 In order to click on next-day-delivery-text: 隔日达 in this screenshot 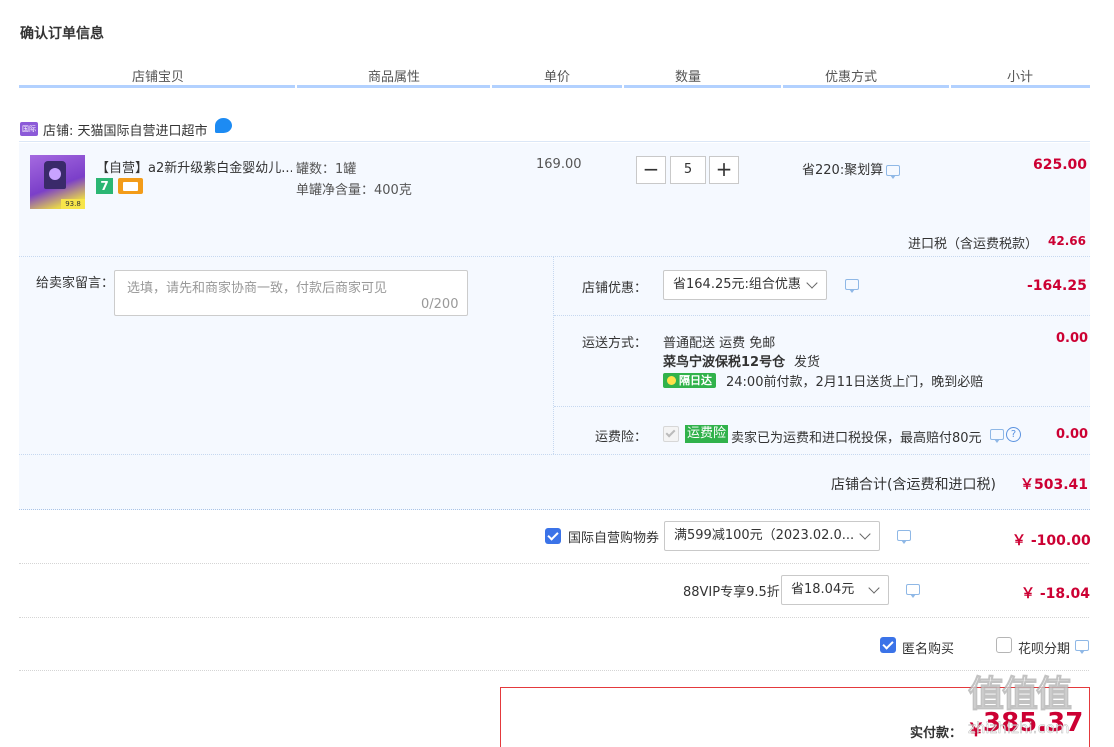, I will do `click(695, 380)`.